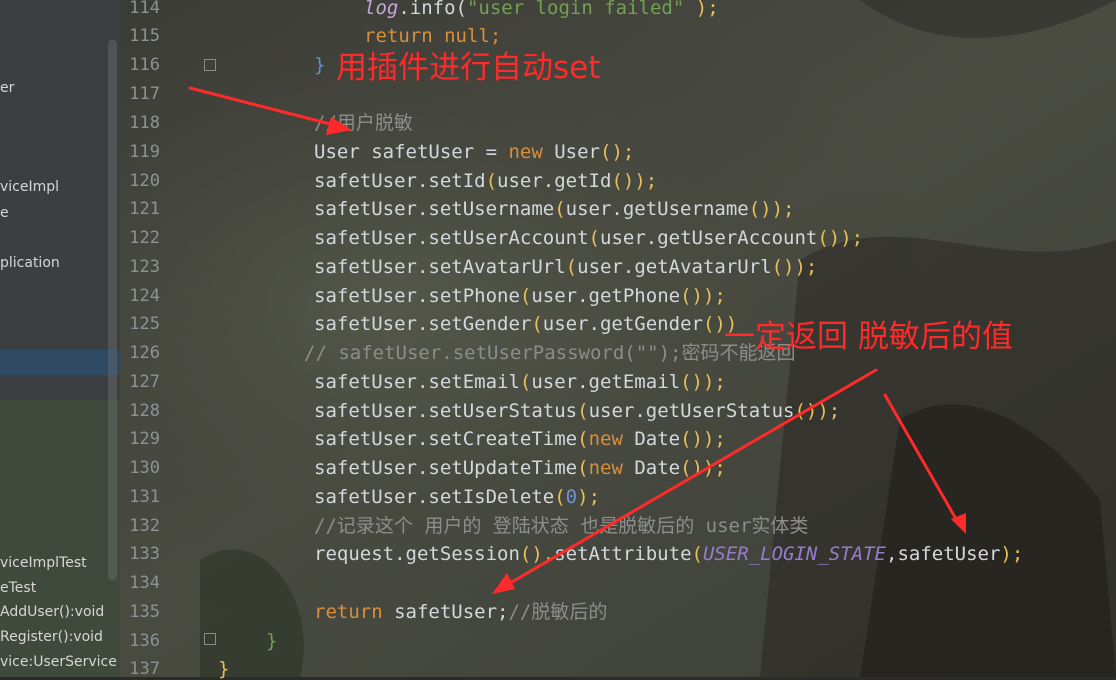  What do you see at coordinates (868, 337) in the screenshot?
I see `annotation-right: 一定返回 脱敏后的值` at bounding box center [868, 337].